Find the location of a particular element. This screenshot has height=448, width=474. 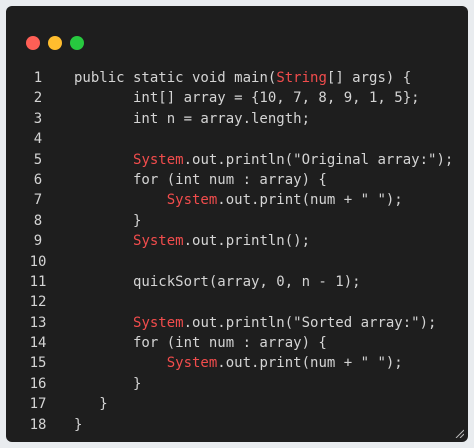

code-token: .out.println(); is located at coordinates (247, 241).